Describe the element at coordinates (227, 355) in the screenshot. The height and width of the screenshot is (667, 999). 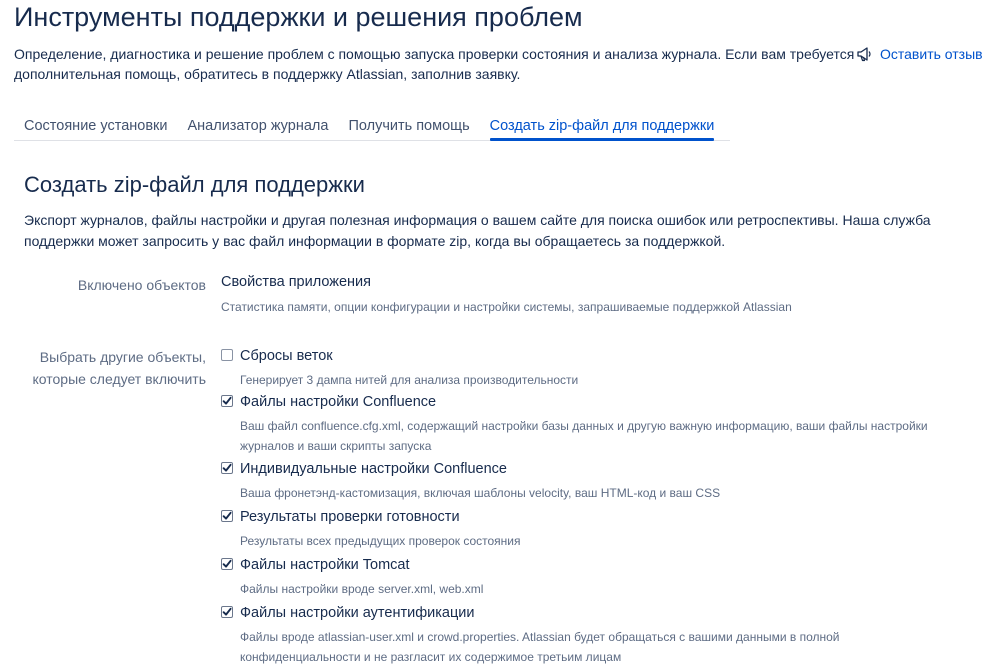
I see `checkbox-thread-dumps` at that location.